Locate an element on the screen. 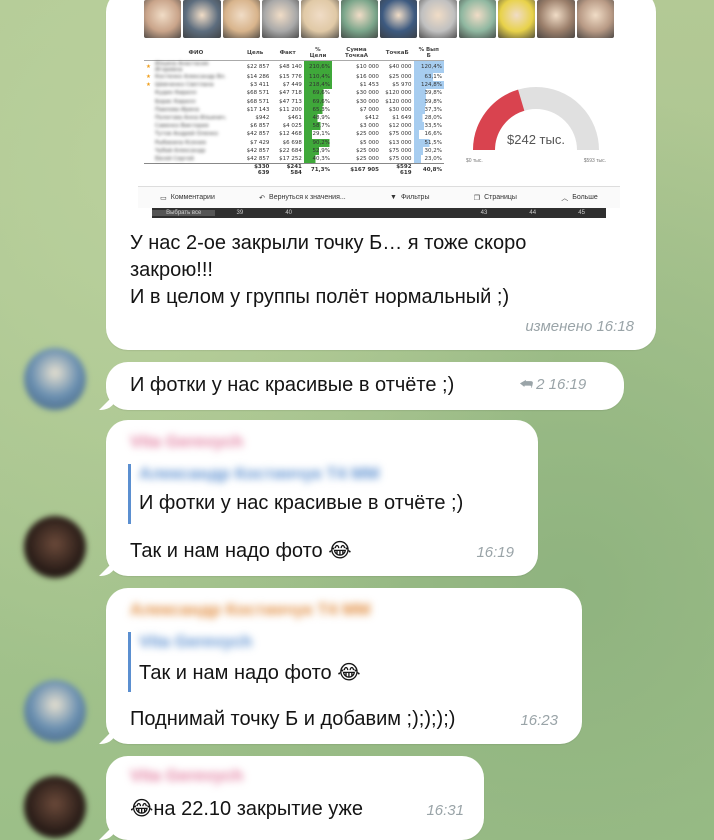  table-cell: $48 140 is located at coordinates (290, 67).